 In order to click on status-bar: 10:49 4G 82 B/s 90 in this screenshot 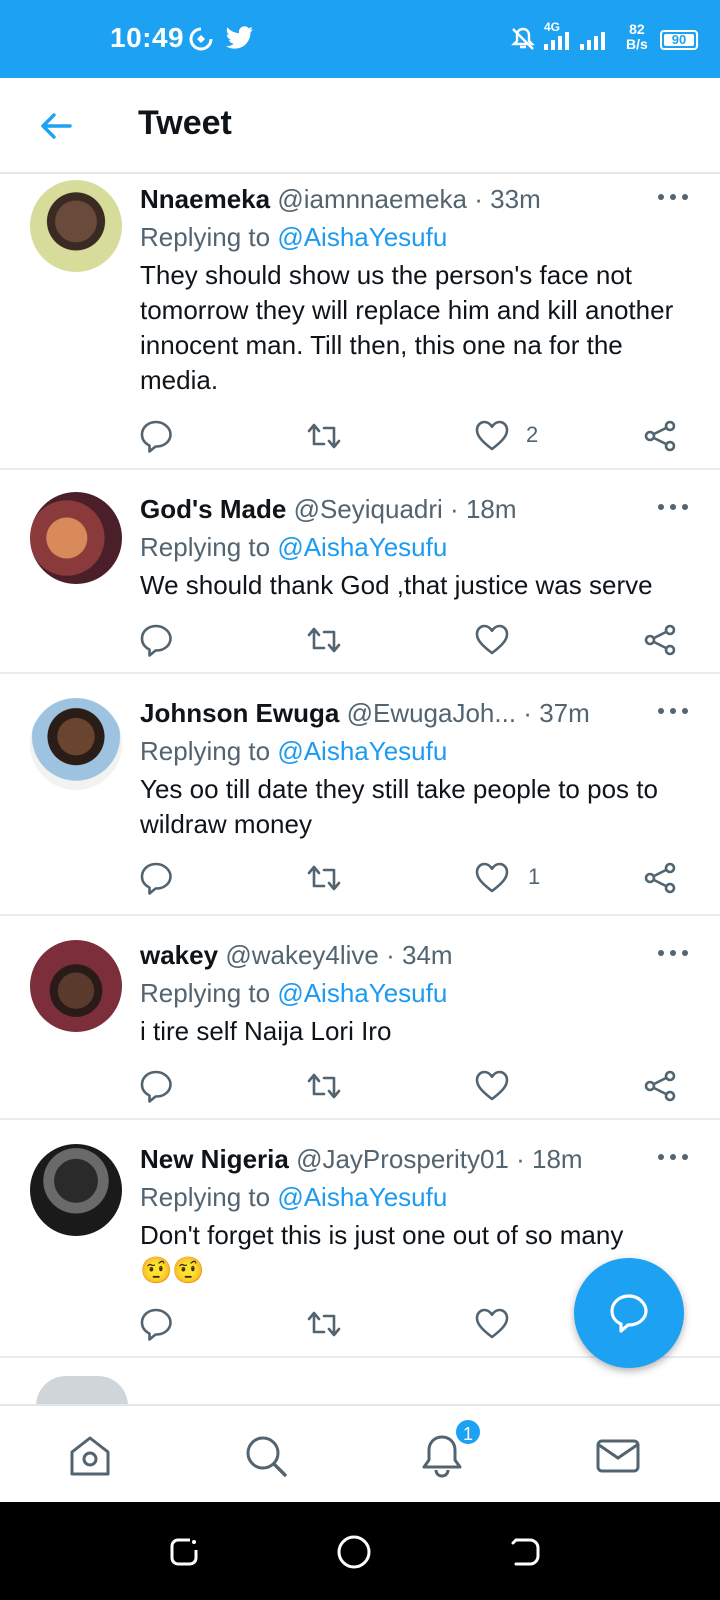, I will do `click(360, 39)`.